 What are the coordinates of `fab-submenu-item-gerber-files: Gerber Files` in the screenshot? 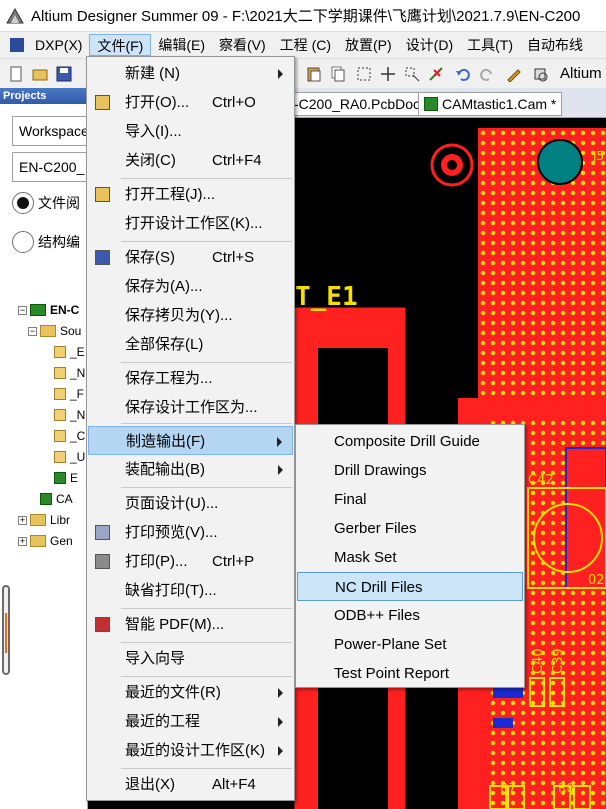 It's located at (410, 528).